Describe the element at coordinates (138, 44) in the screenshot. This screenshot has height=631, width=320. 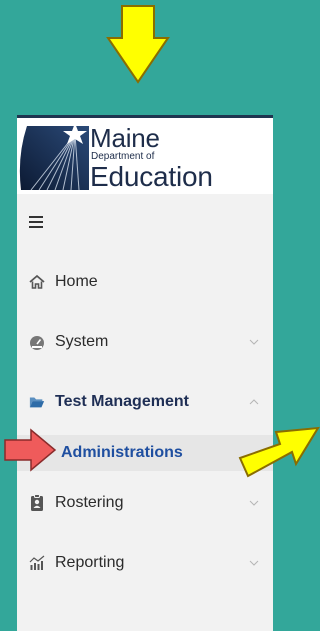
I see `yellow-down-arrow-annotation` at that location.